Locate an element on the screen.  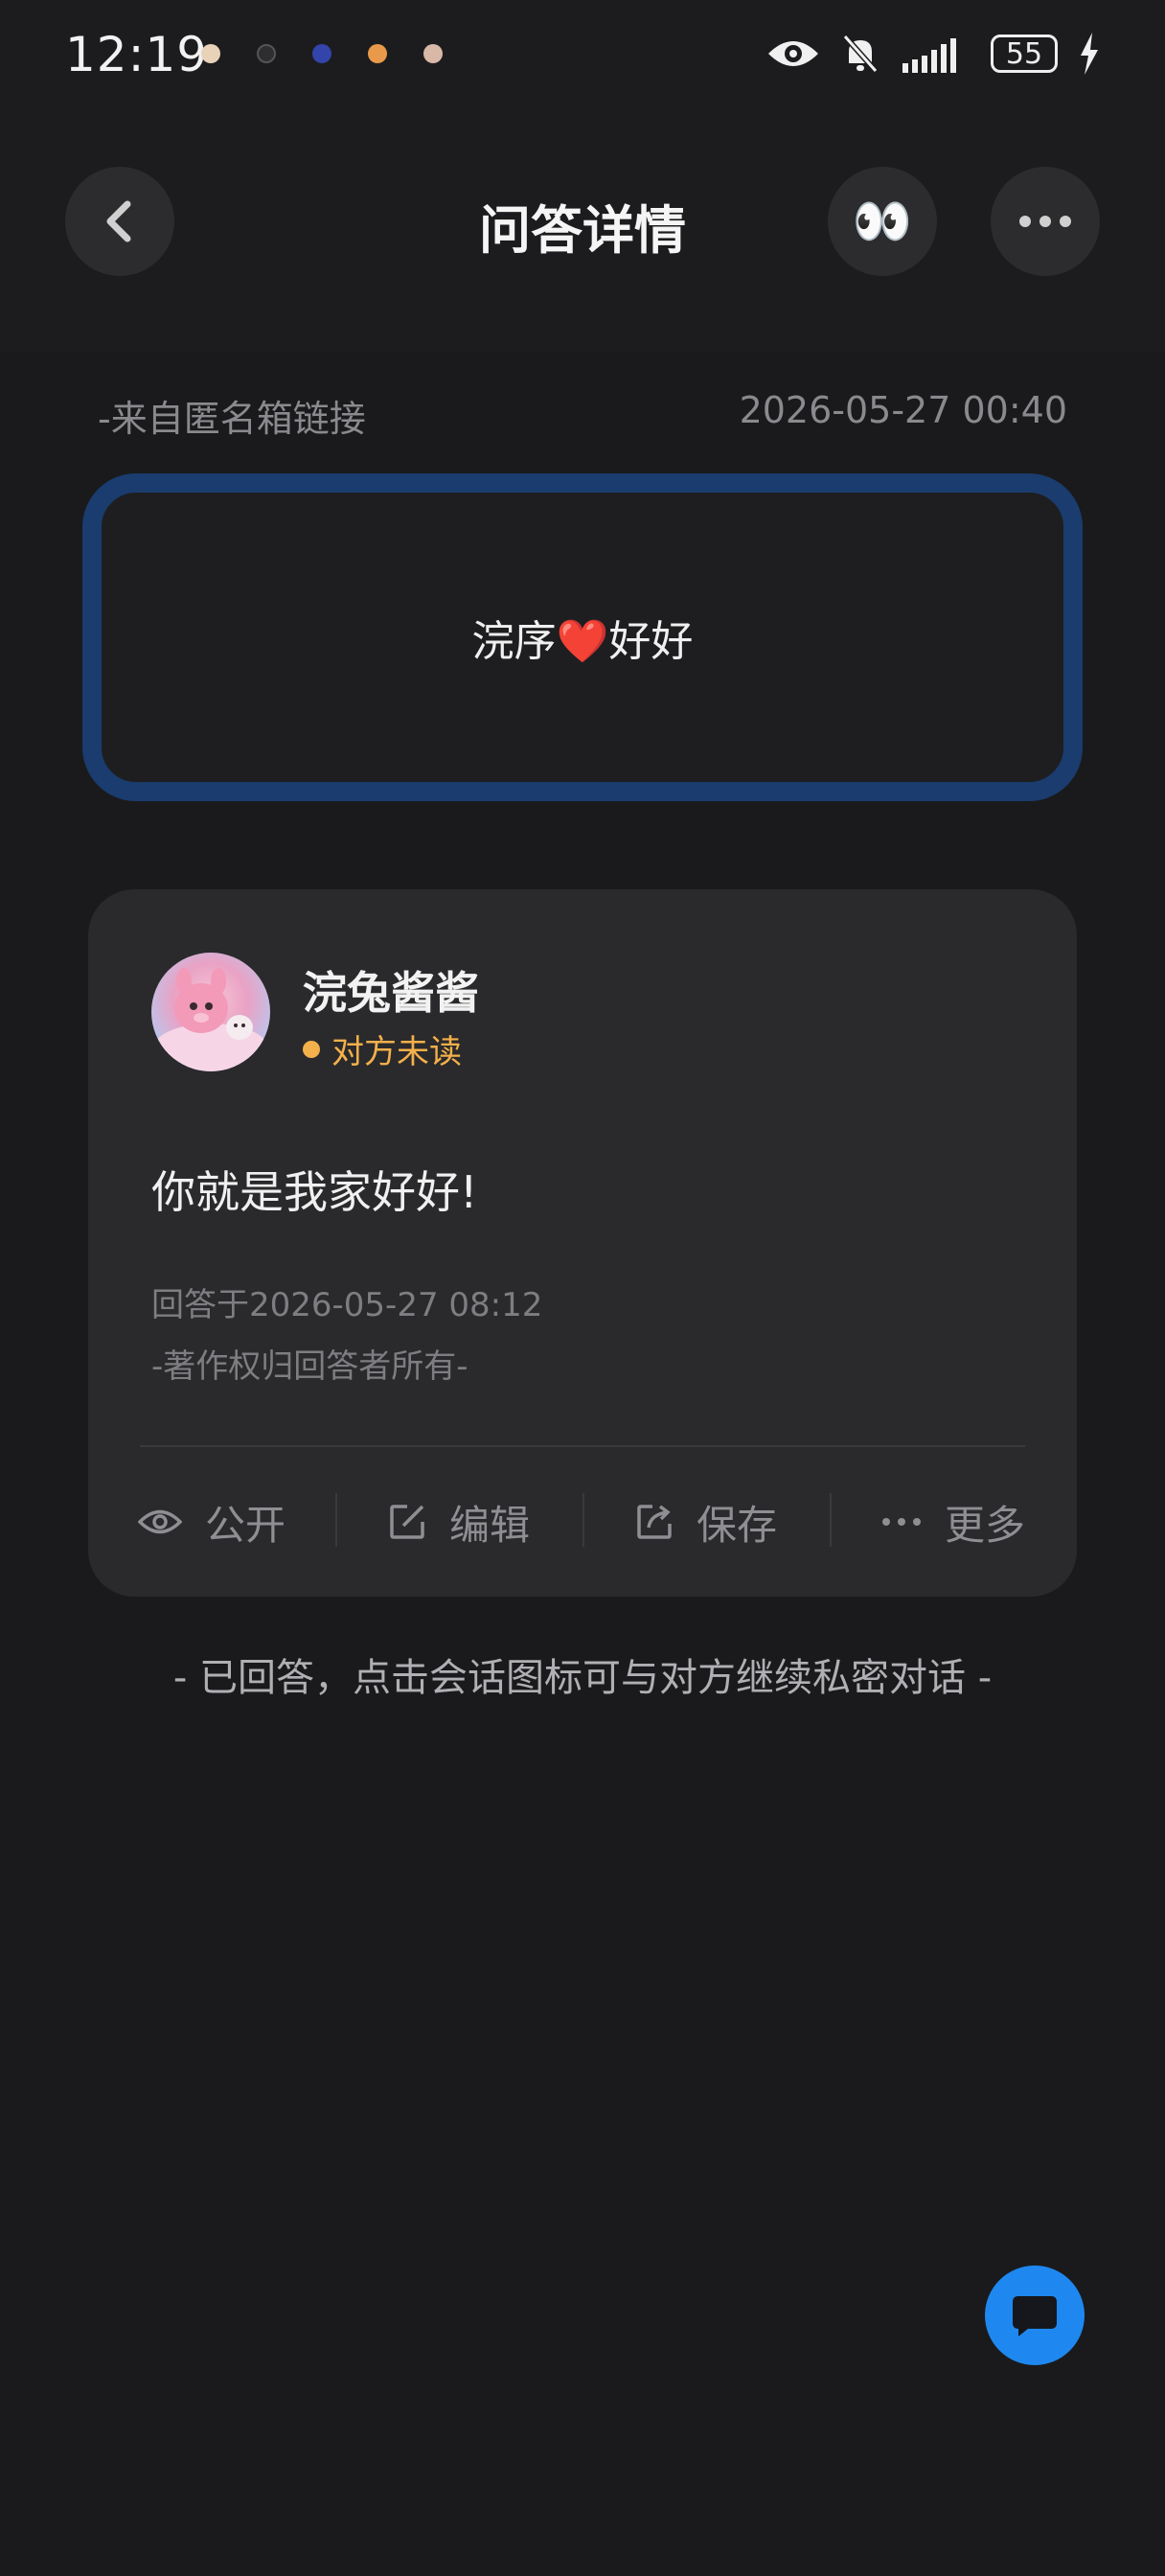
read-status: 对方未读 is located at coordinates (382, 1048).